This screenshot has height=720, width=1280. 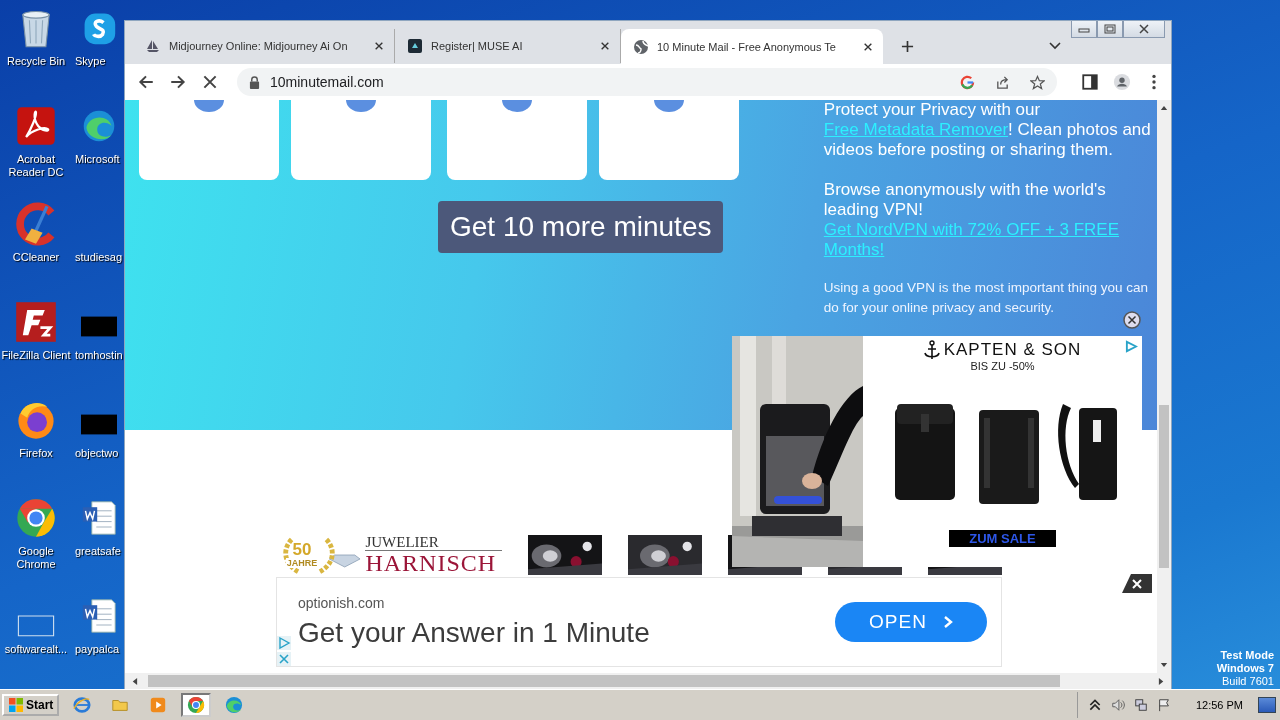 What do you see at coordinates (98, 551) in the screenshot?
I see `desktop-icon-label: greatsafe` at bounding box center [98, 551].